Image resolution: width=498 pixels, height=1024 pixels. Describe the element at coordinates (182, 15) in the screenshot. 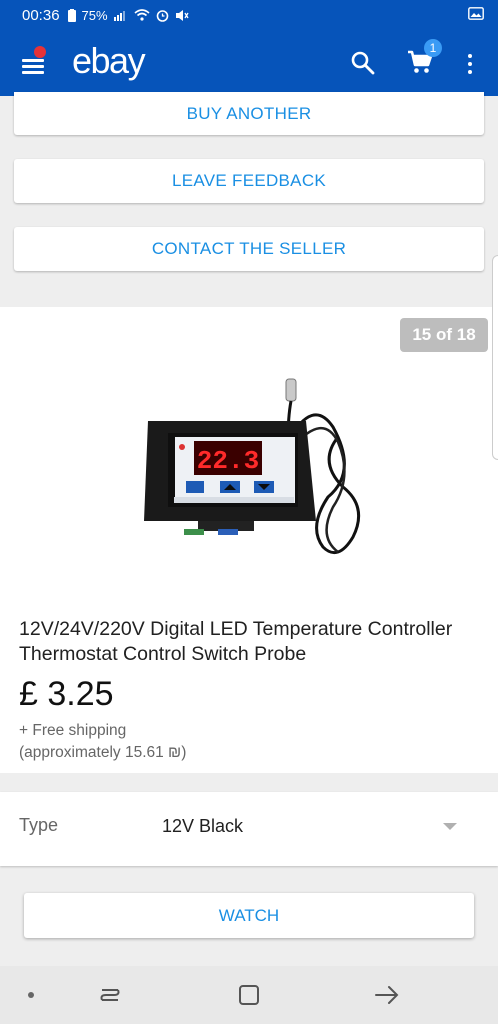

I see `mute-icon` at that location.